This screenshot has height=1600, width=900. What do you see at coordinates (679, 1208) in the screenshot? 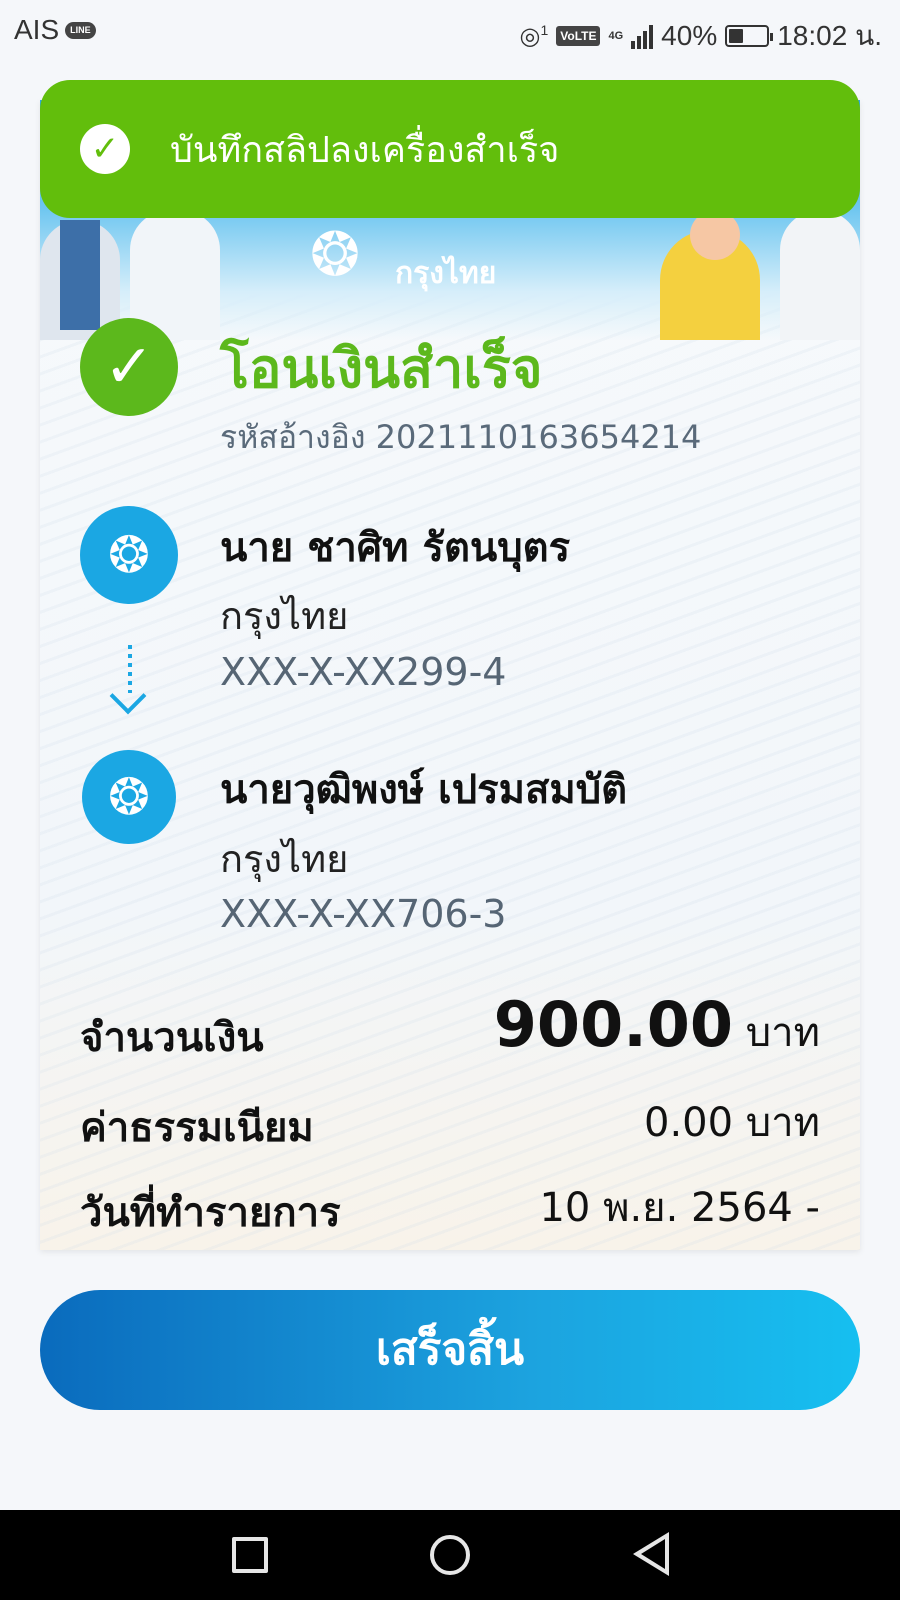
I see `date-value: 10 พ.ย. 2564 -` at bounding box center [679, 1208].